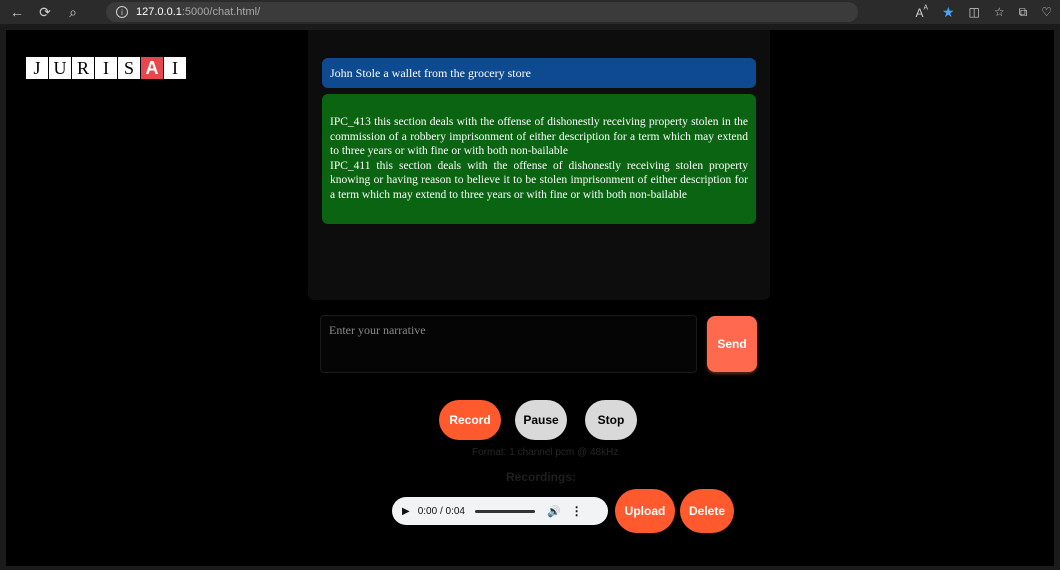 The height and width of the screenshot is (570, 1060). What do you see at coordinates (17, 12) in the screenshot?
I see `back-icon: ←` at bounding box center [17, 12].